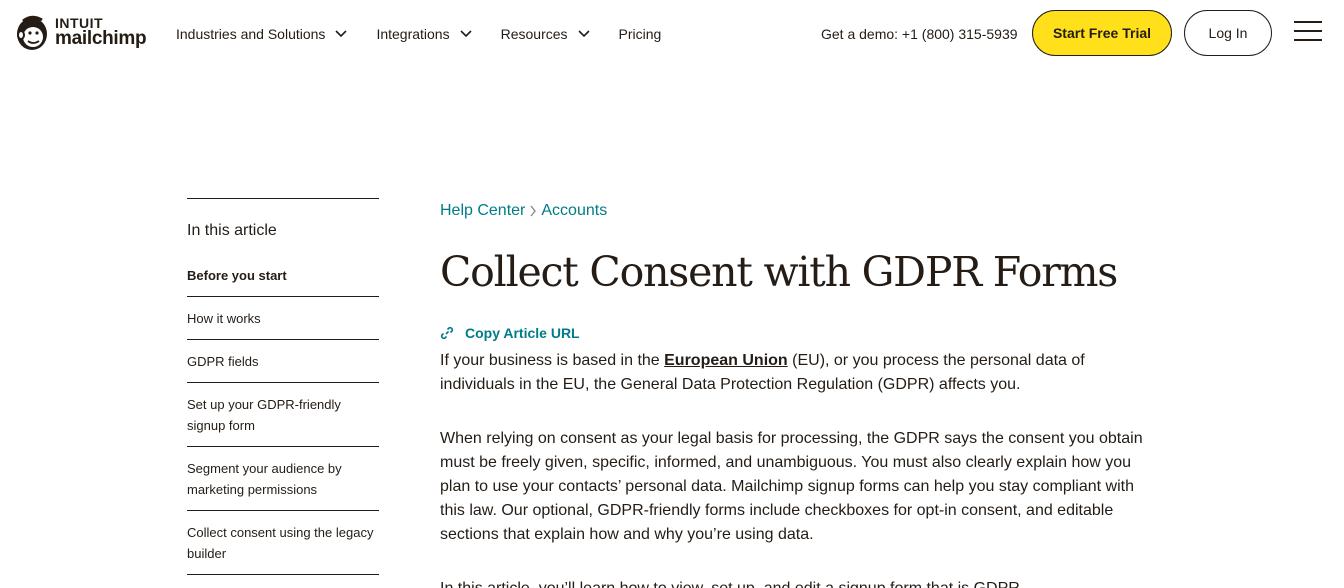  I want to click on nav-label: Pricing, so click(640, 34).